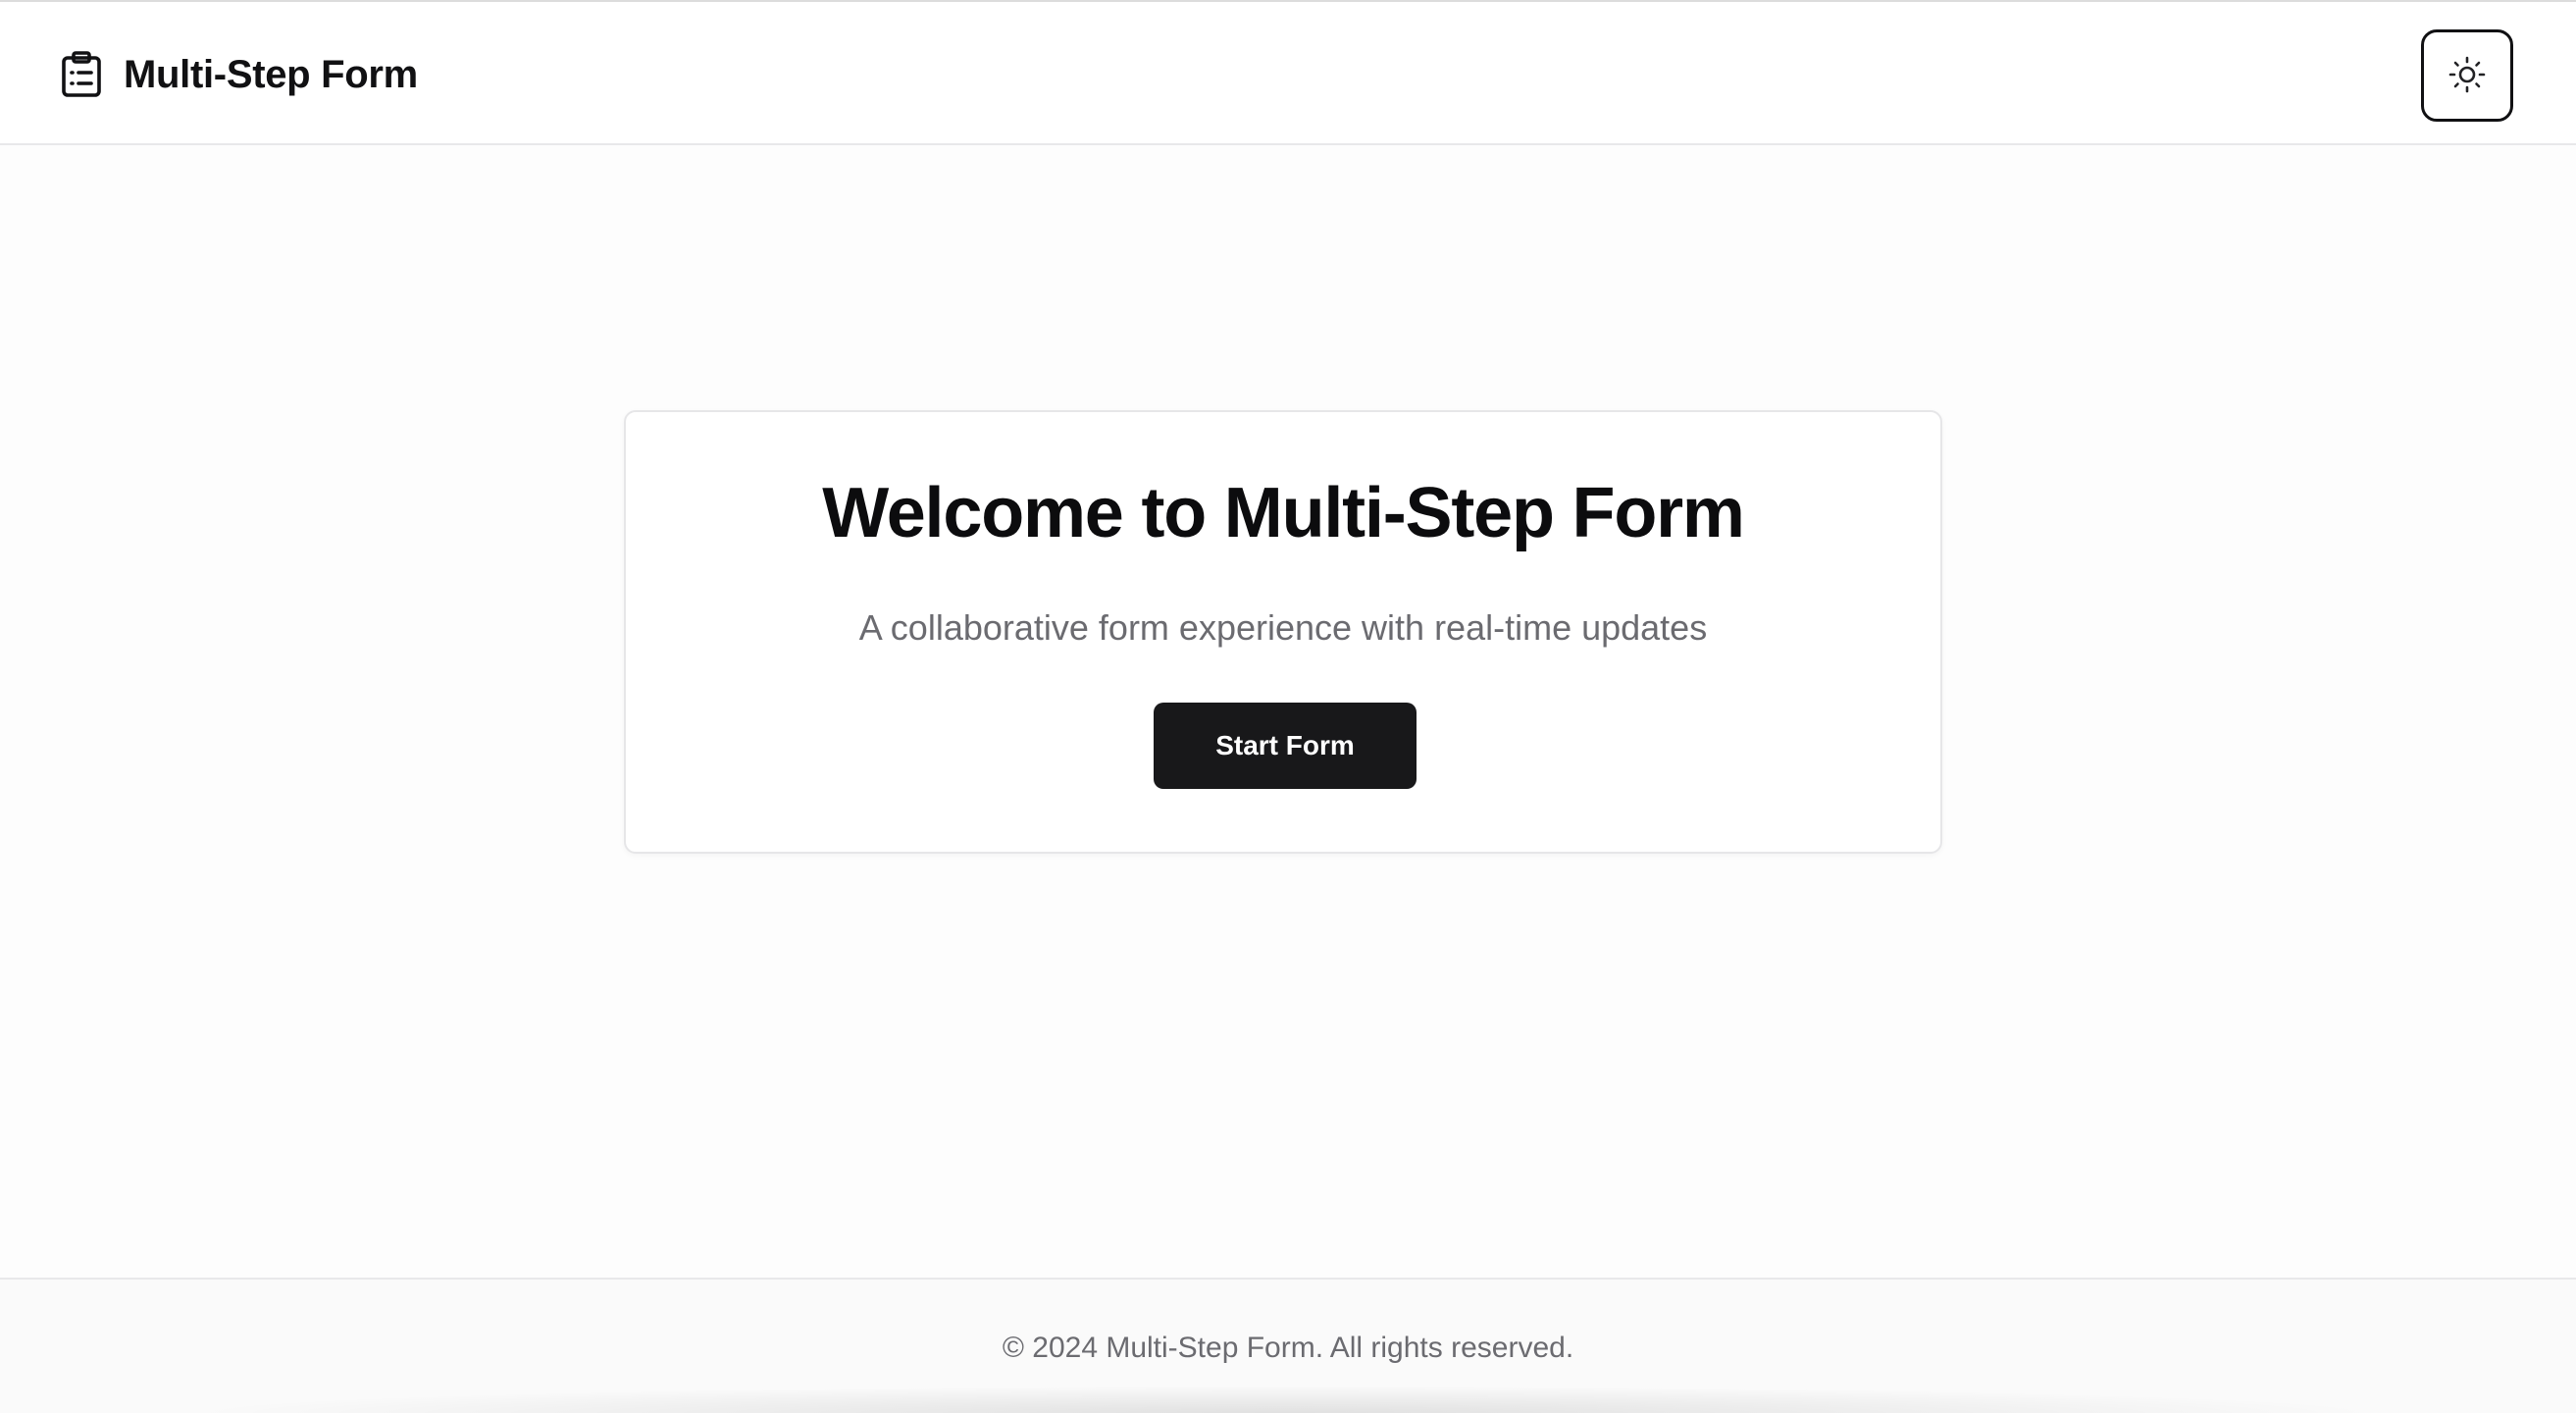 The image size is (2576, 1413). Describe the element at coordinates (81, 74) in the screenshot. I see `clipboard-list-icon` at that location.